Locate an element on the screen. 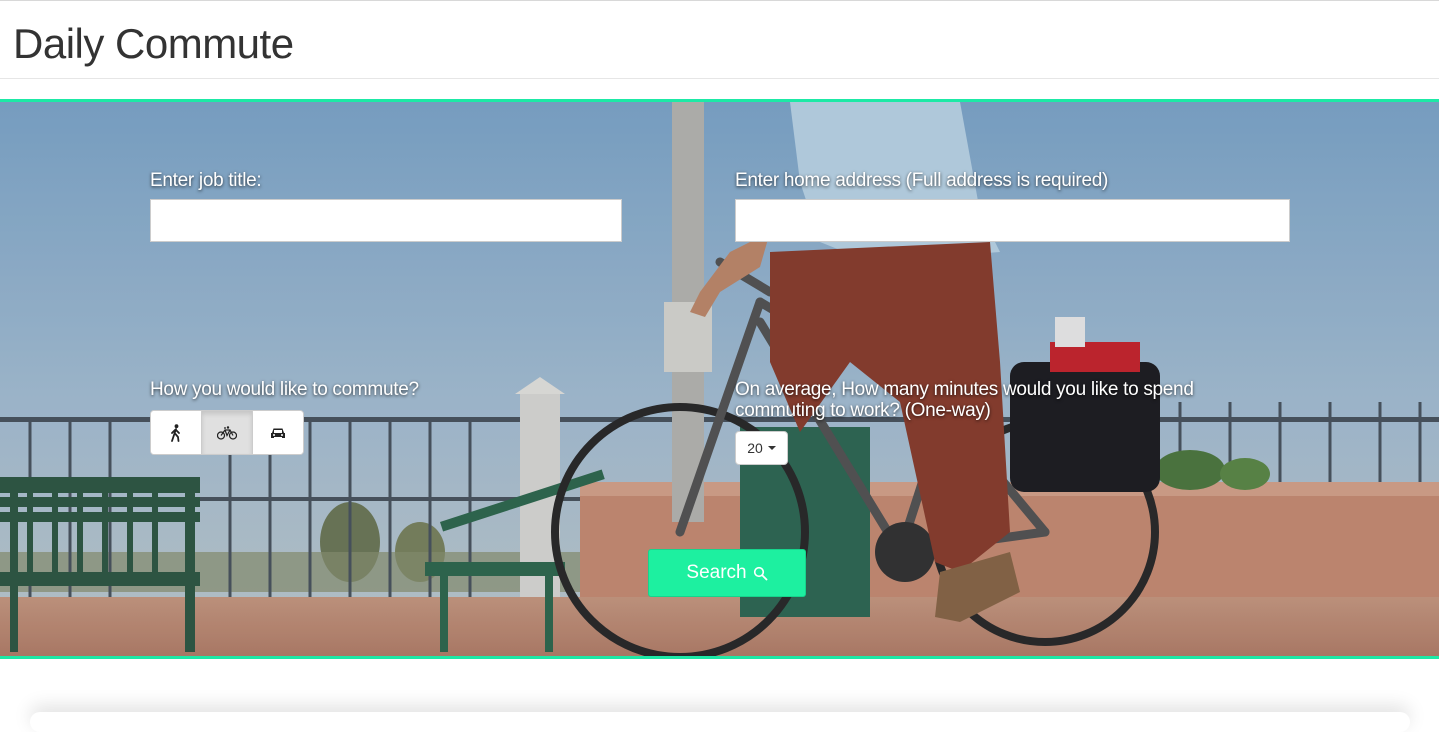  commute-mode-toggle-group is located at coordinates (227, 432).